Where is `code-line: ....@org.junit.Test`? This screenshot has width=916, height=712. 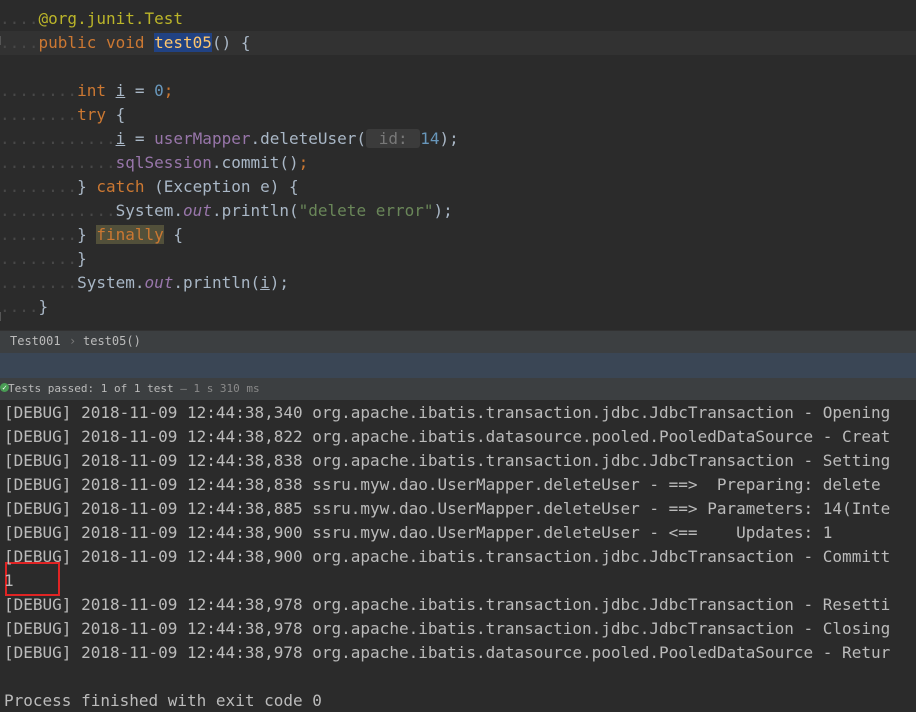
code-line: ....@org.junit.Test is located at coordinates (458, 19).